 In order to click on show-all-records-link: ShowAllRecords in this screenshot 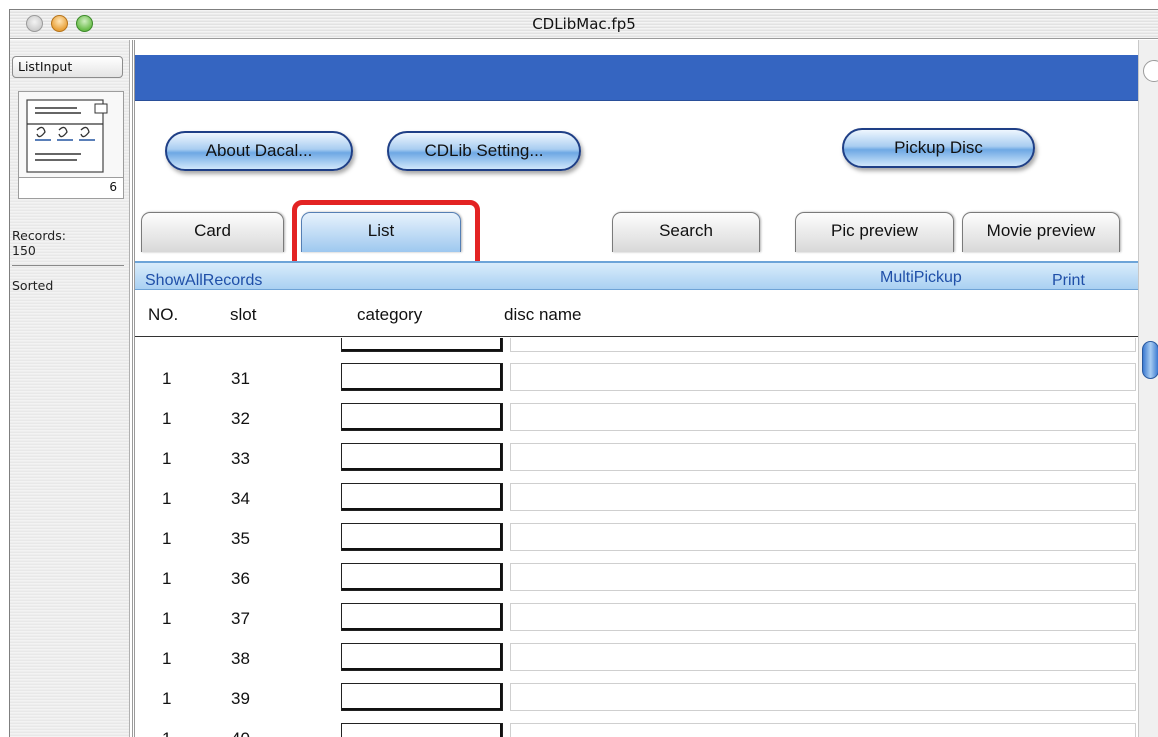, I will do `click(203, 281)`.